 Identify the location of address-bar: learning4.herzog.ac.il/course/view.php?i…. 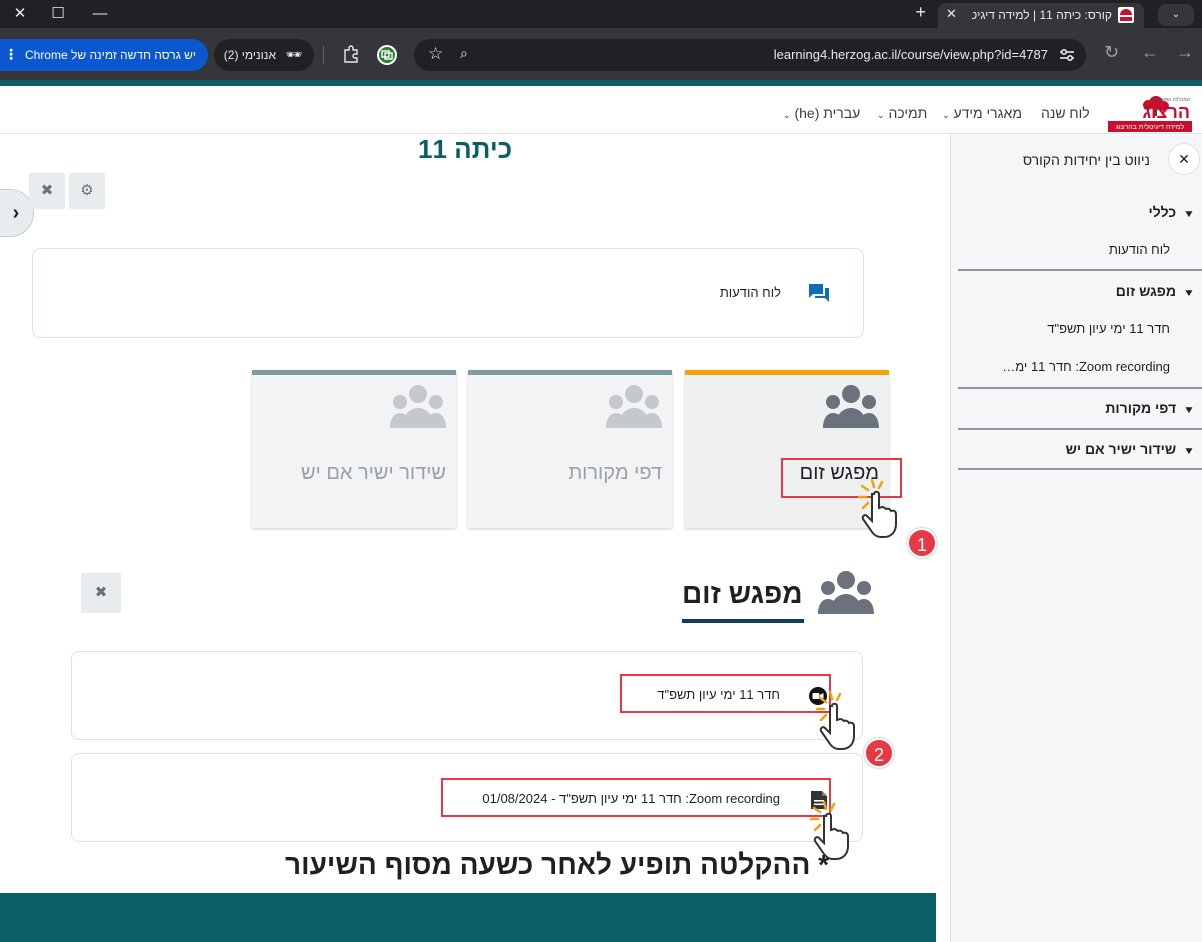
(750, 55).